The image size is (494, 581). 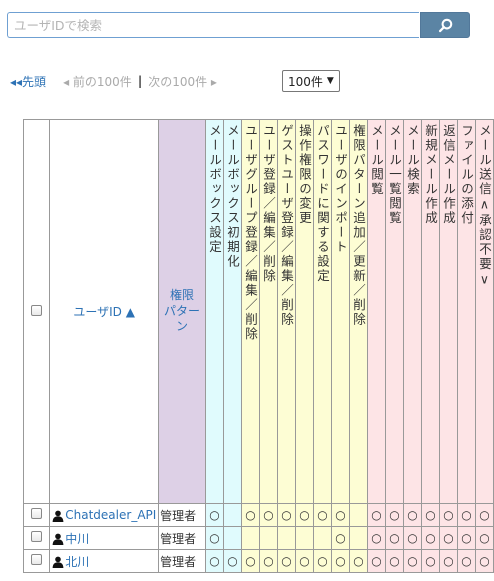 What do you see at coordinates (448, 175) in the screenshot?
I see `permission-column-label: 返信メール作成` at bounding box center [448, 175].